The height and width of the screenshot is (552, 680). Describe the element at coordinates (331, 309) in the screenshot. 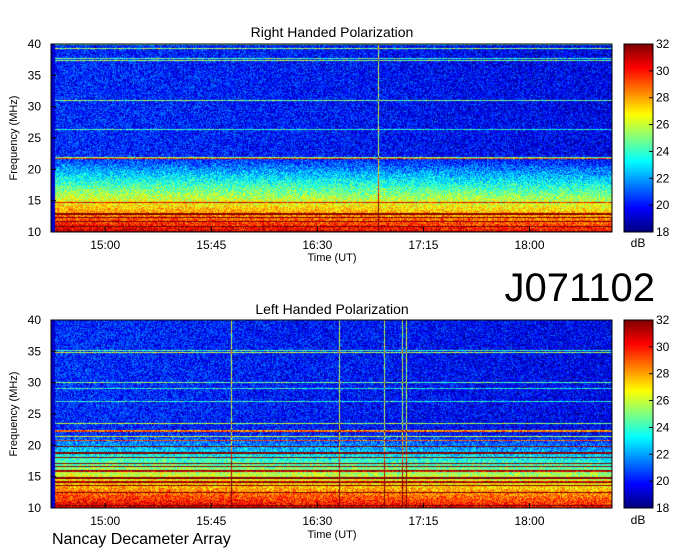

I see `left-panel-title: Left Handed Polarization` at that location.